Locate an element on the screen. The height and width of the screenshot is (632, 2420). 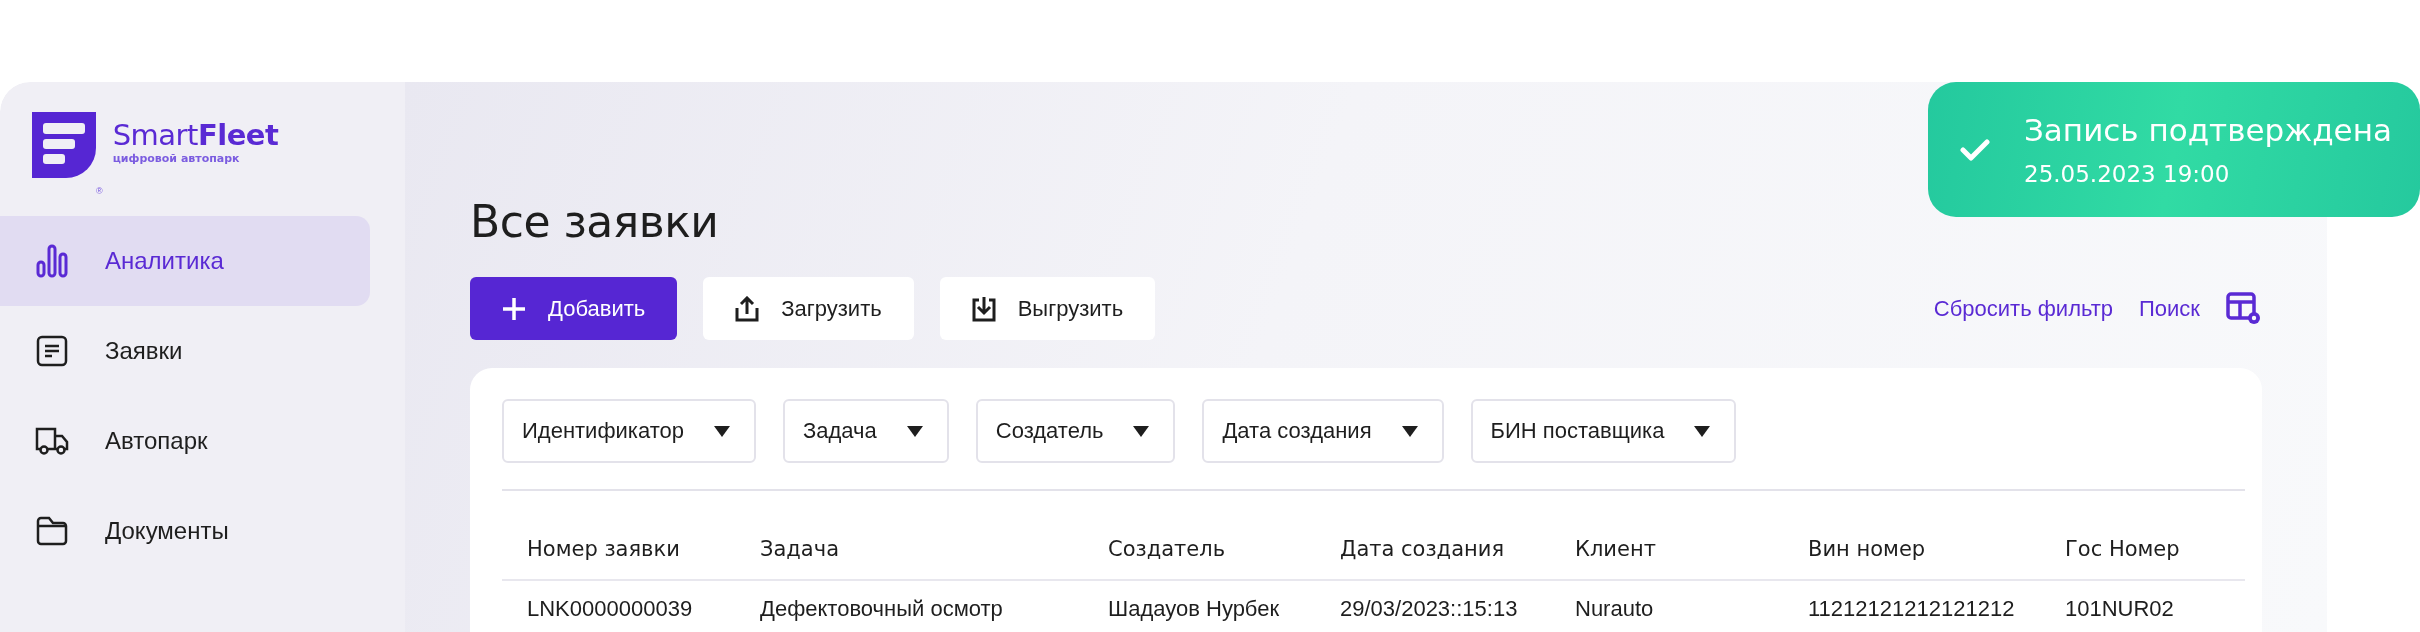
upload-icon is located at coordinates (747, 308).